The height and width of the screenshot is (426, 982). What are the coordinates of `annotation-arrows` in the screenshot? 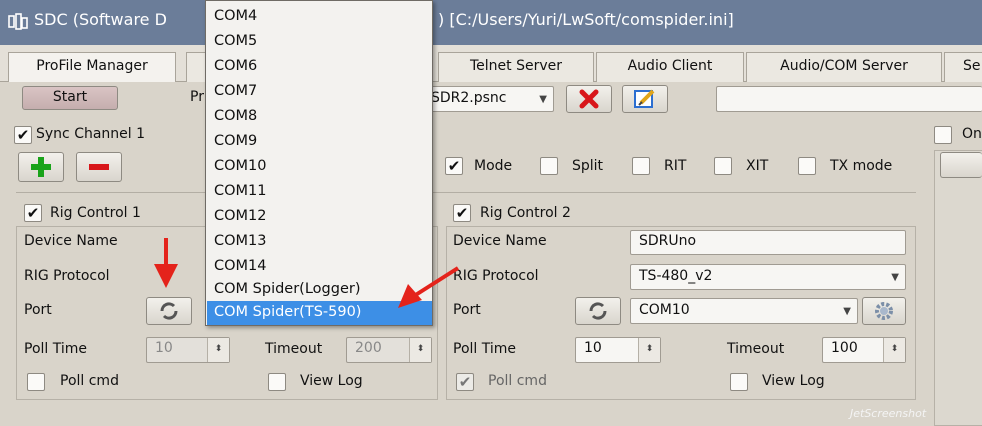 It's located at (307, 273).